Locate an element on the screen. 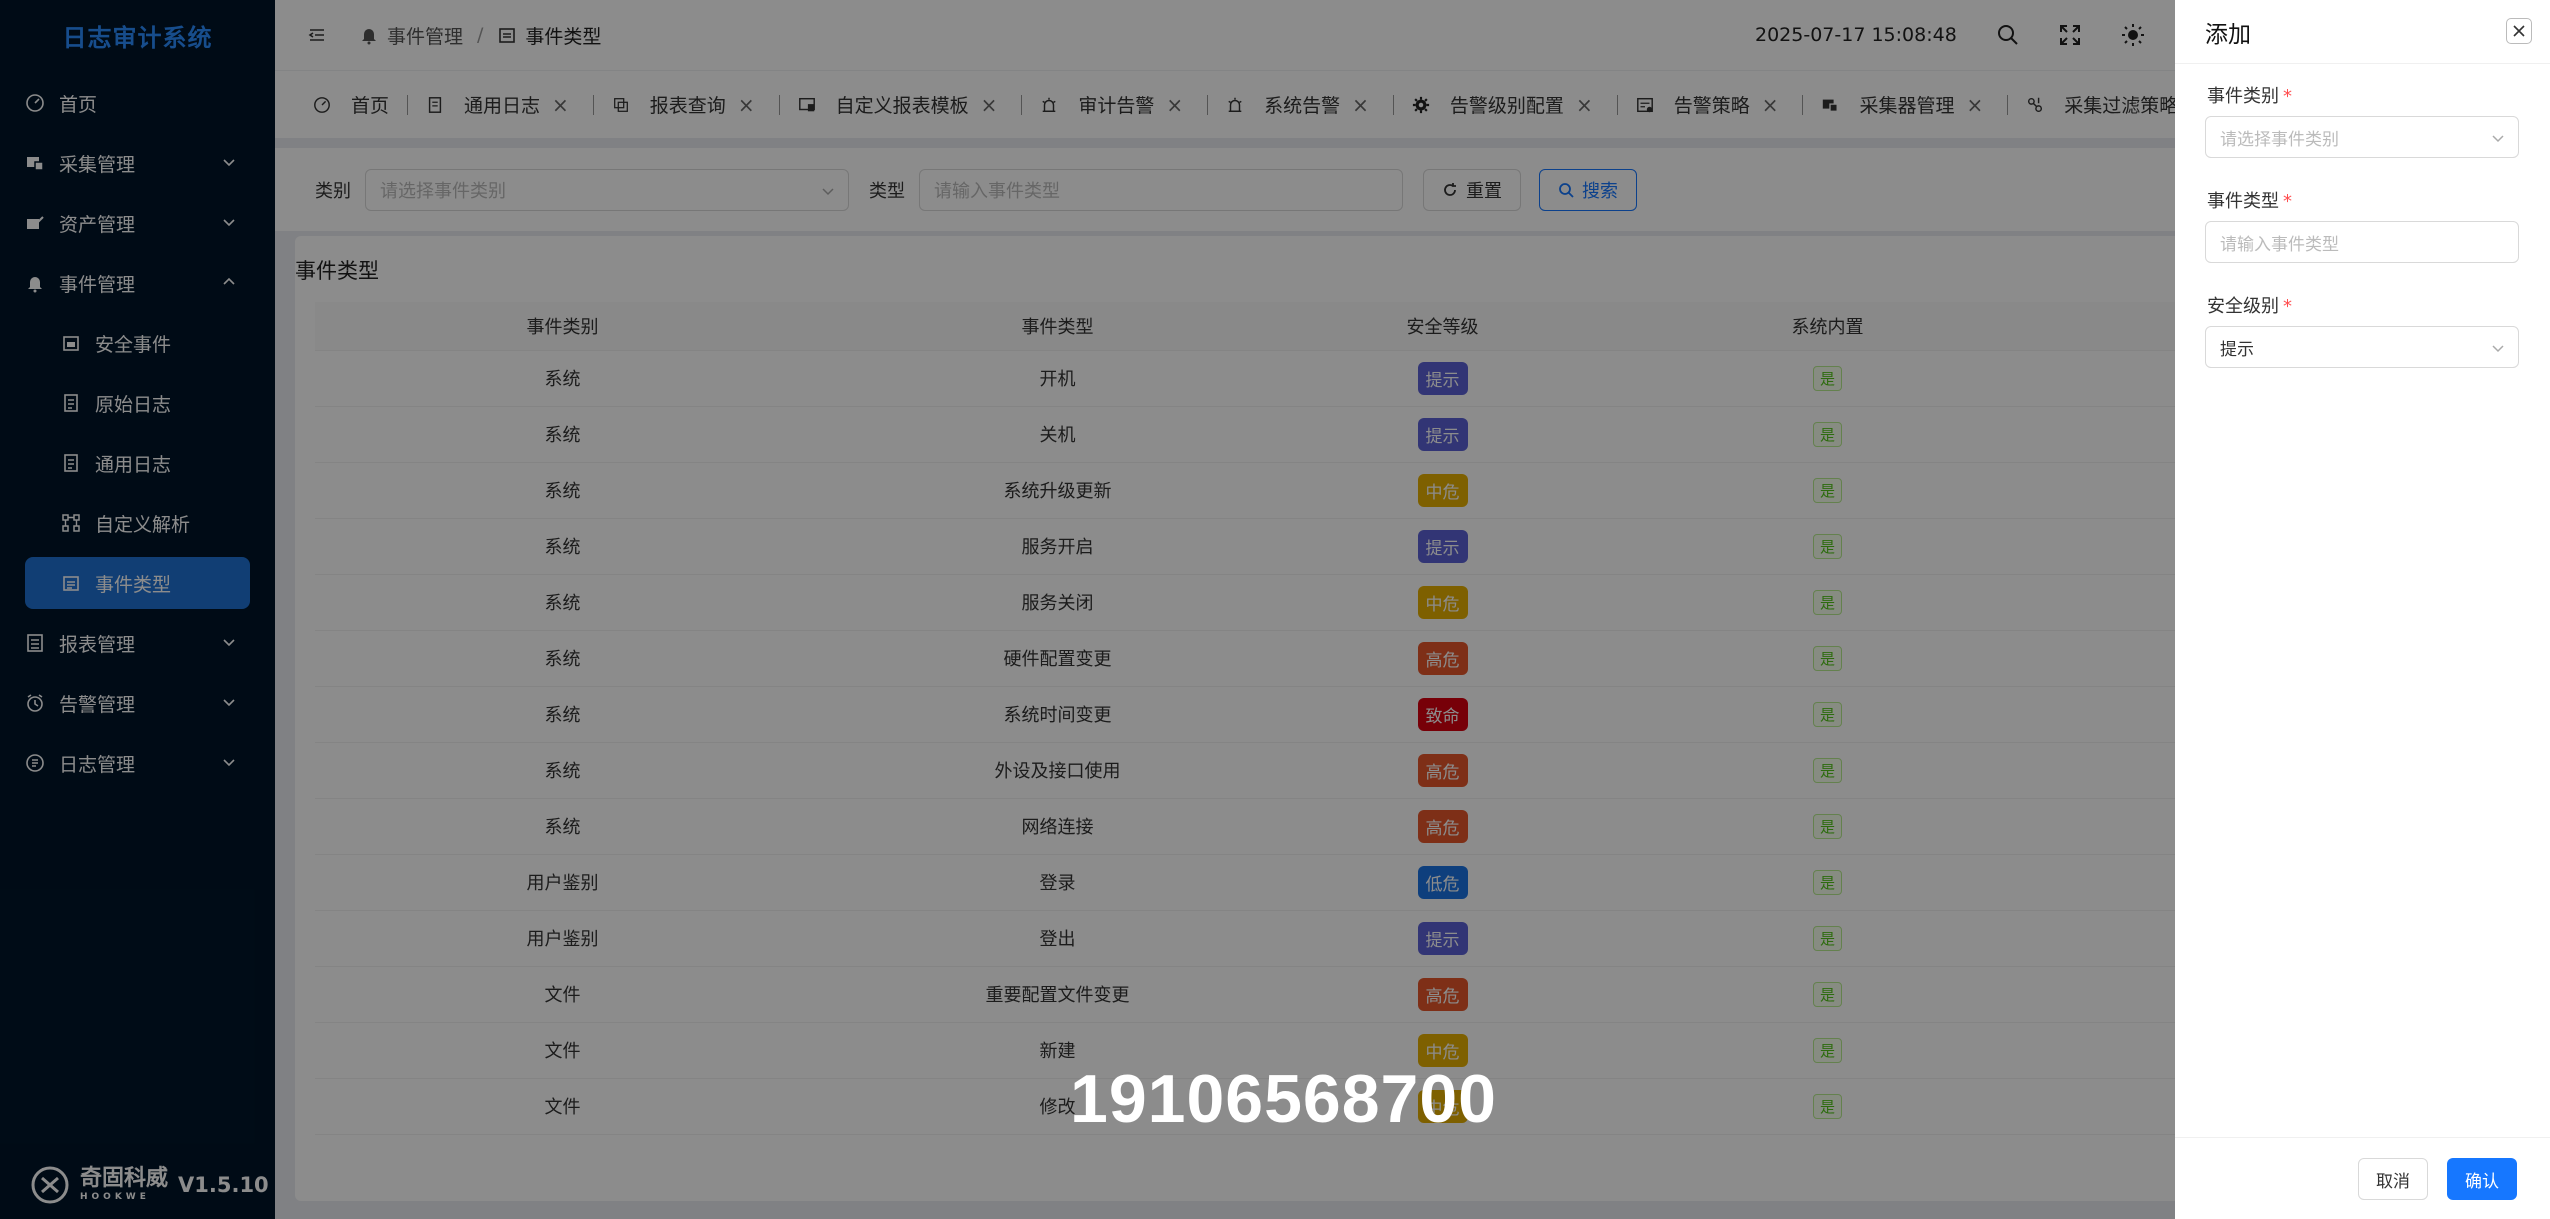 The image size is (2550, 1219). security-level-label: 安全级别 * is located at coordinates (2249, 305).